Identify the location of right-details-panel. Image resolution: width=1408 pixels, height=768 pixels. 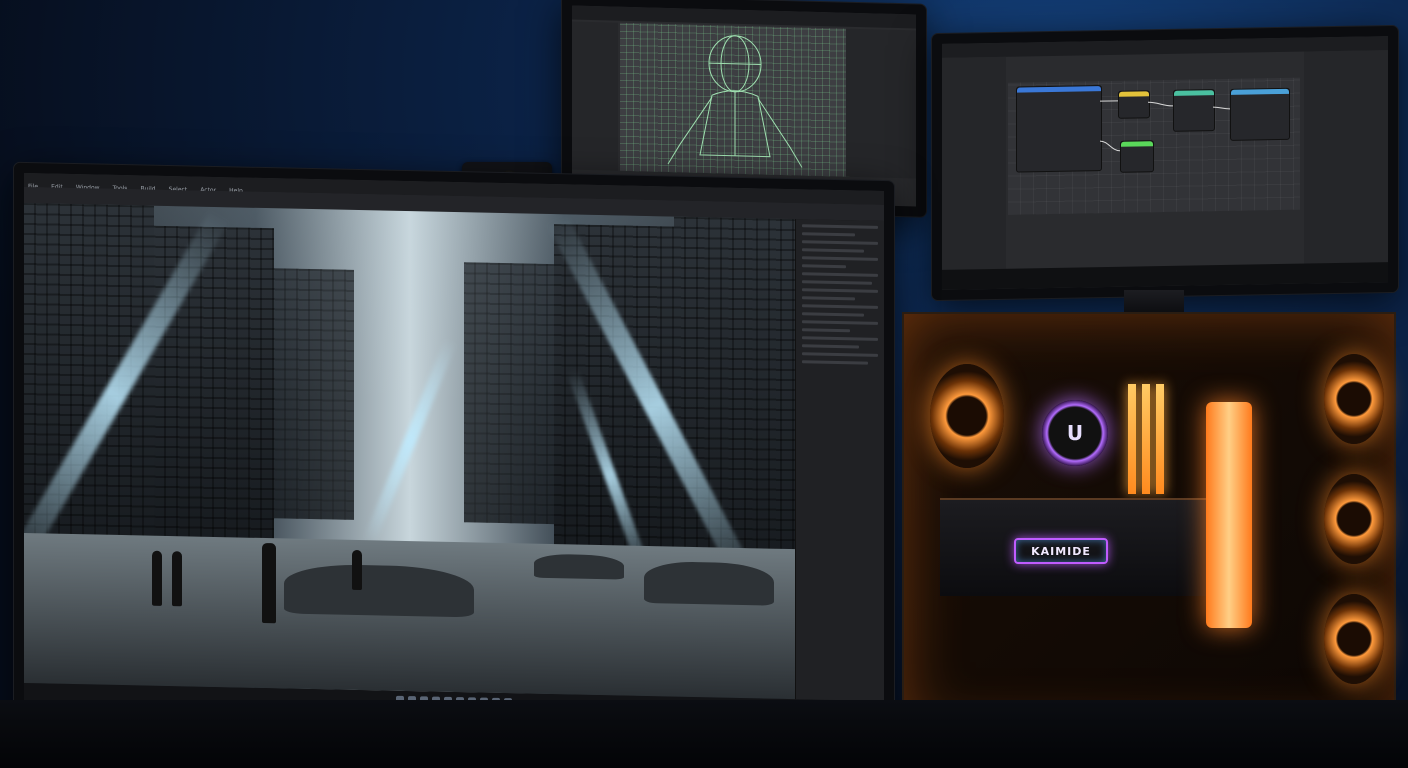
(1346, 157).